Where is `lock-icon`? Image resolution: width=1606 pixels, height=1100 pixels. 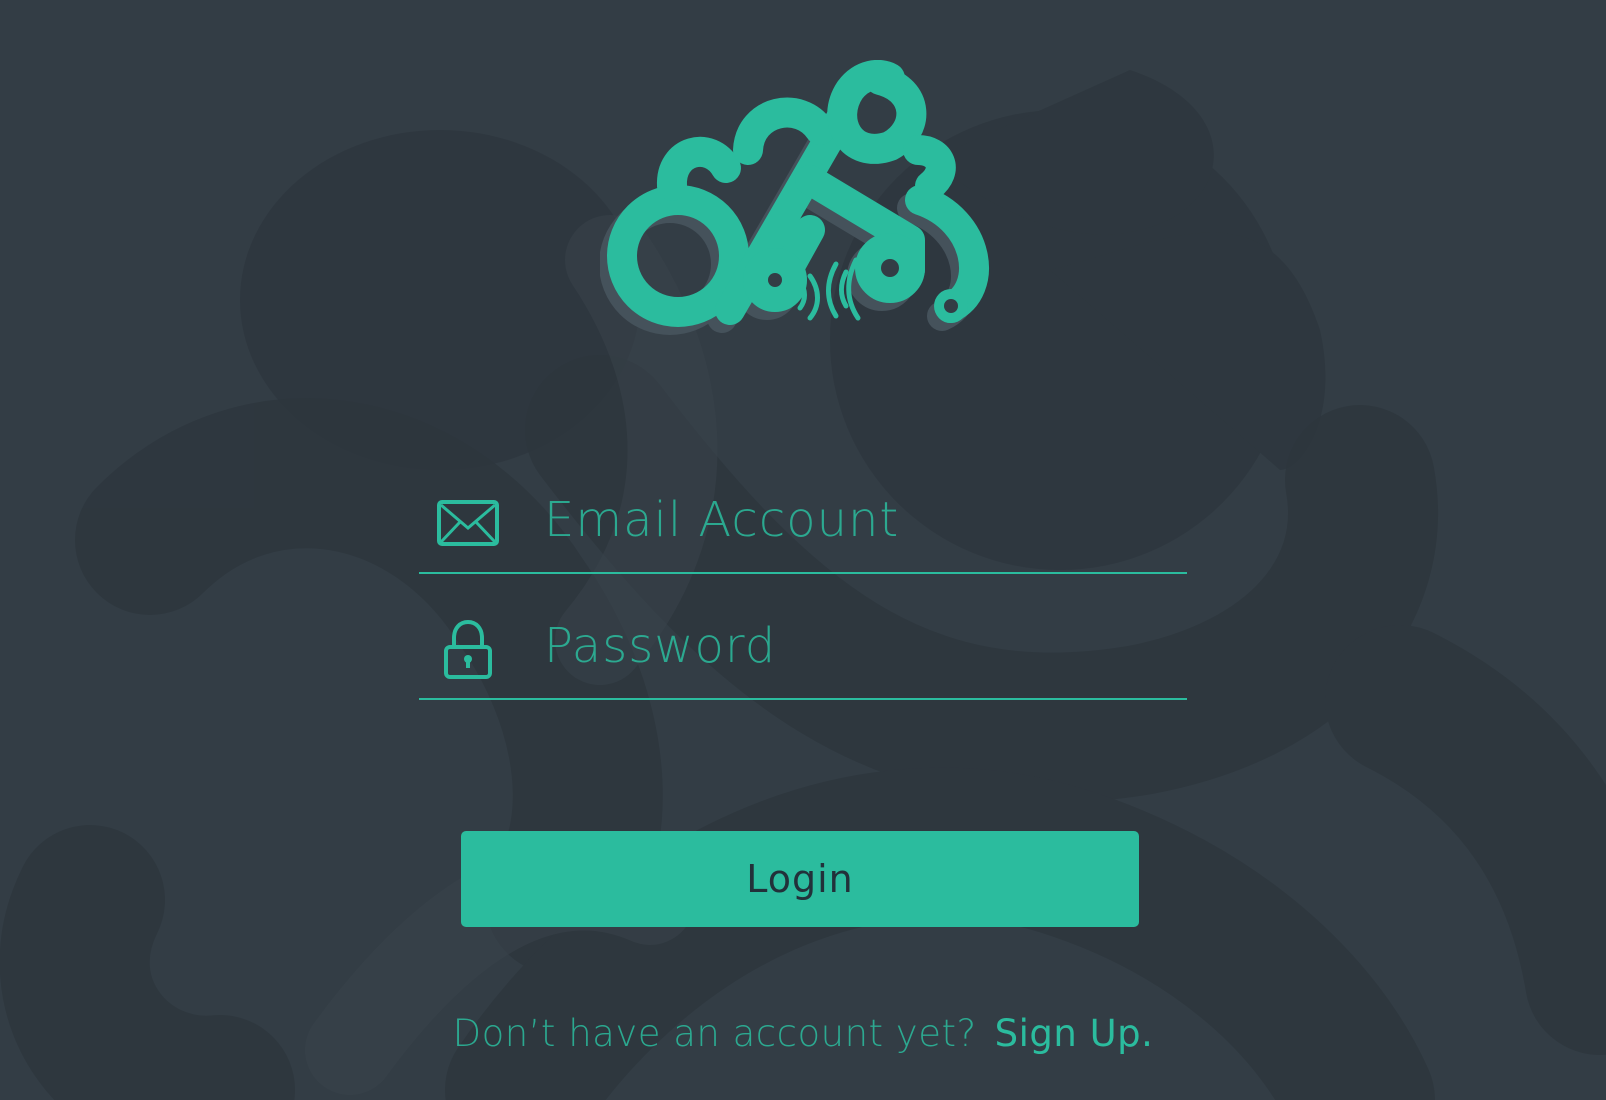 lock-icon is located at coordinates (468, 649).